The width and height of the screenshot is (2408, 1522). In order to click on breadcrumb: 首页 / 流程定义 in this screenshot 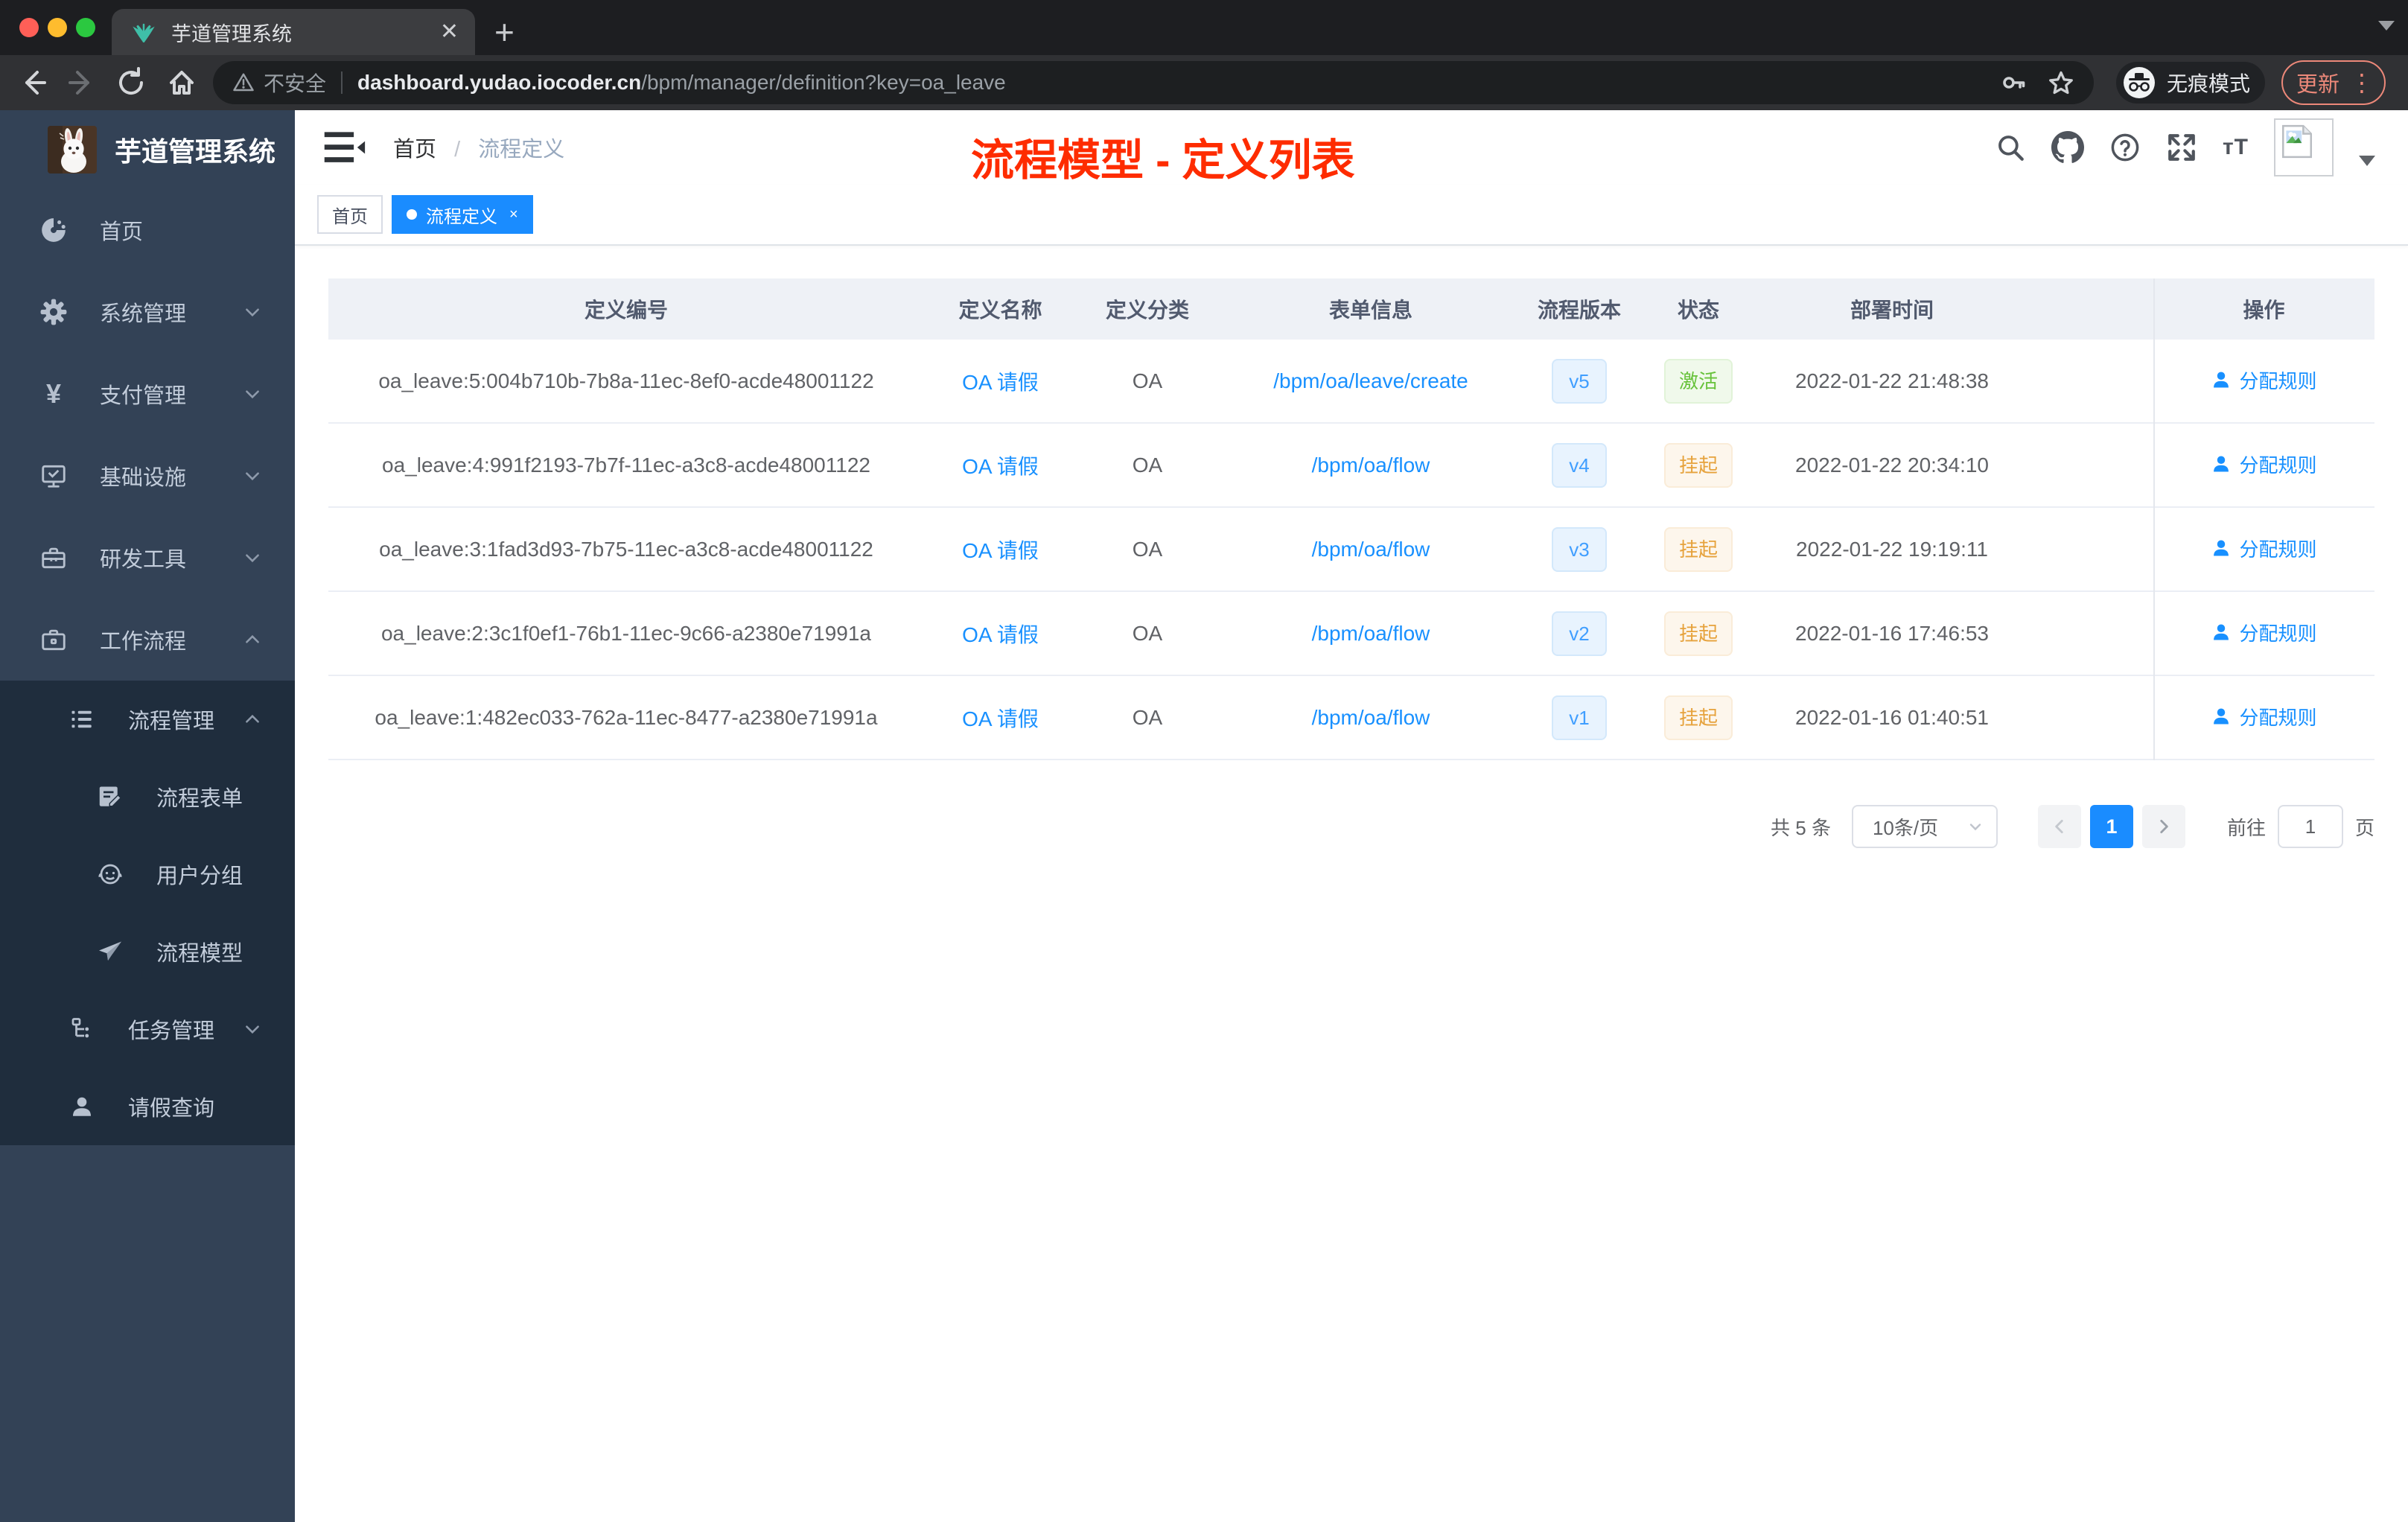, I will do `click(479, 150)`.